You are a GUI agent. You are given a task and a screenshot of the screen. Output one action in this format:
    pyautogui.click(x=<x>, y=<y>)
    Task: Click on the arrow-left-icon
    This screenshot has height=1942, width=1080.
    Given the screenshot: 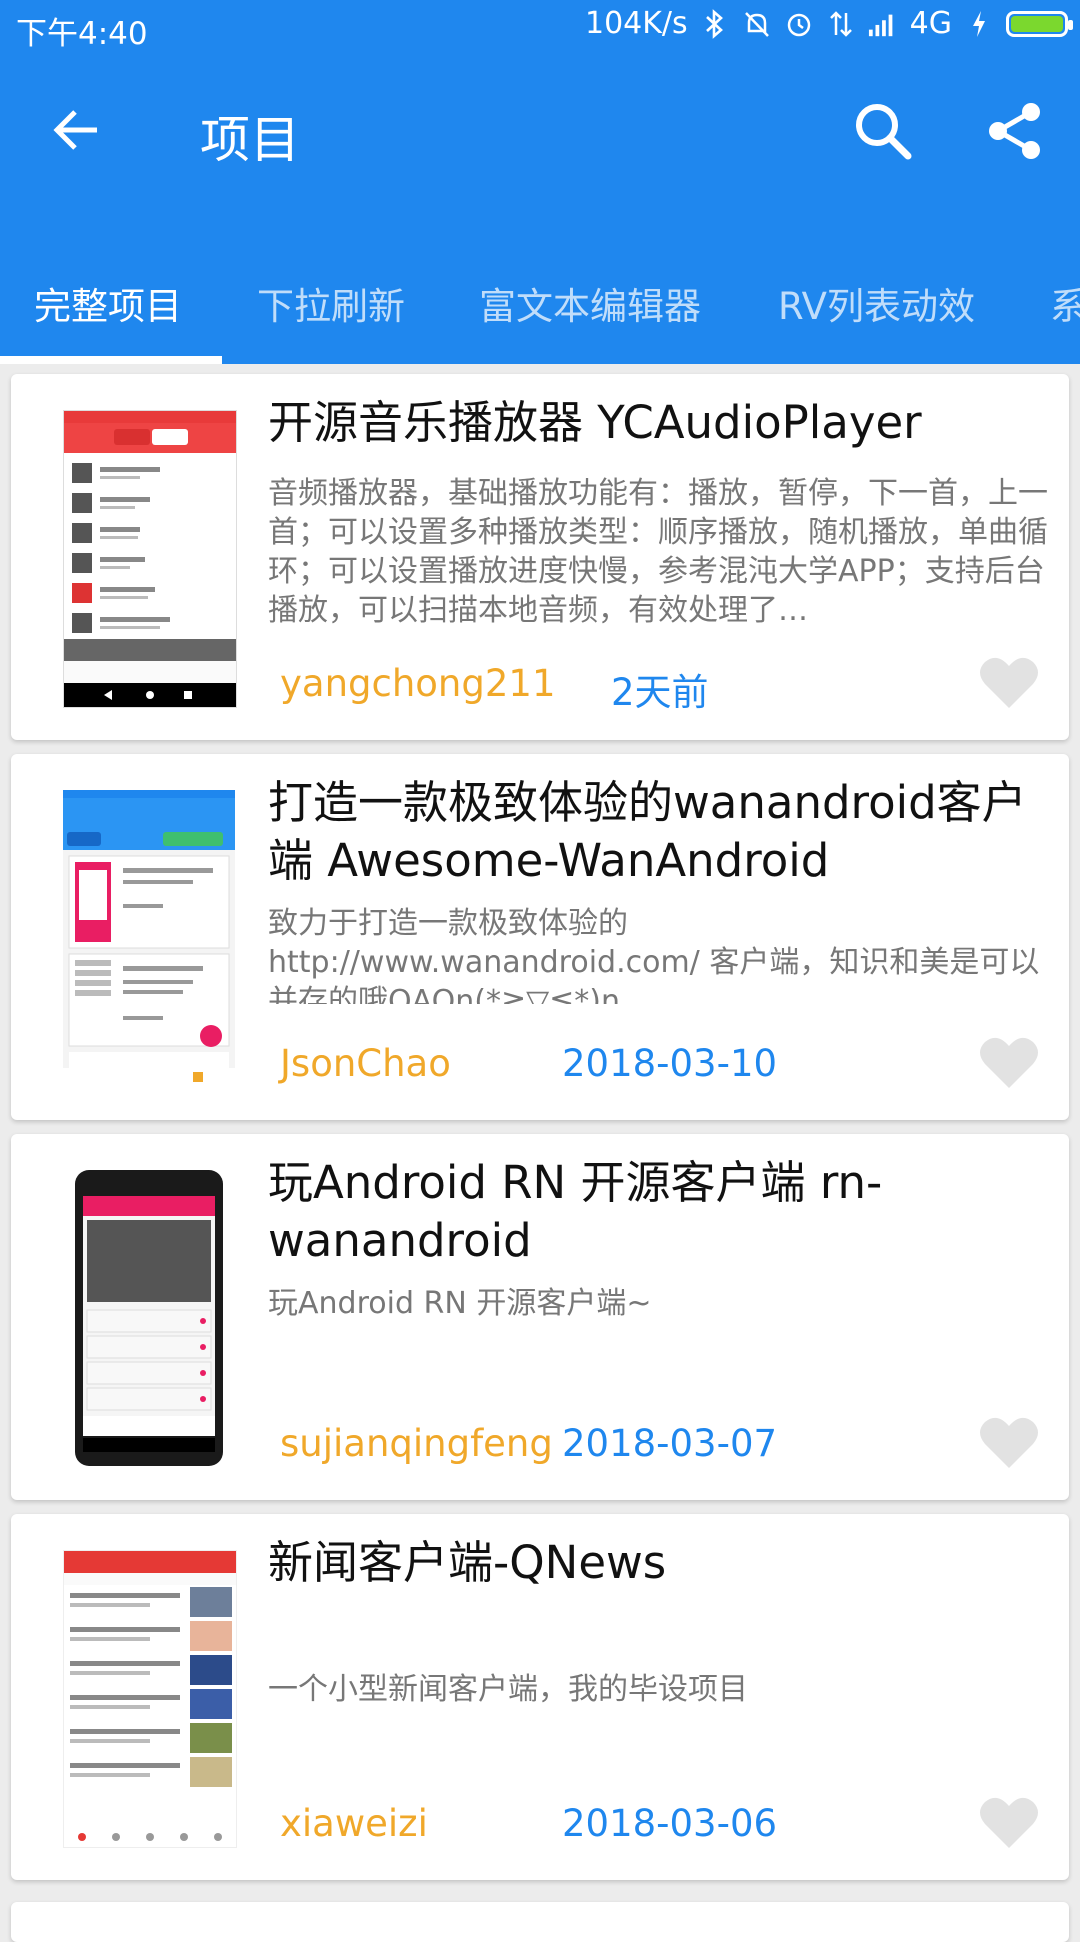 What is the action you would take?
    pyautogui.click(x=75, y=130)
    